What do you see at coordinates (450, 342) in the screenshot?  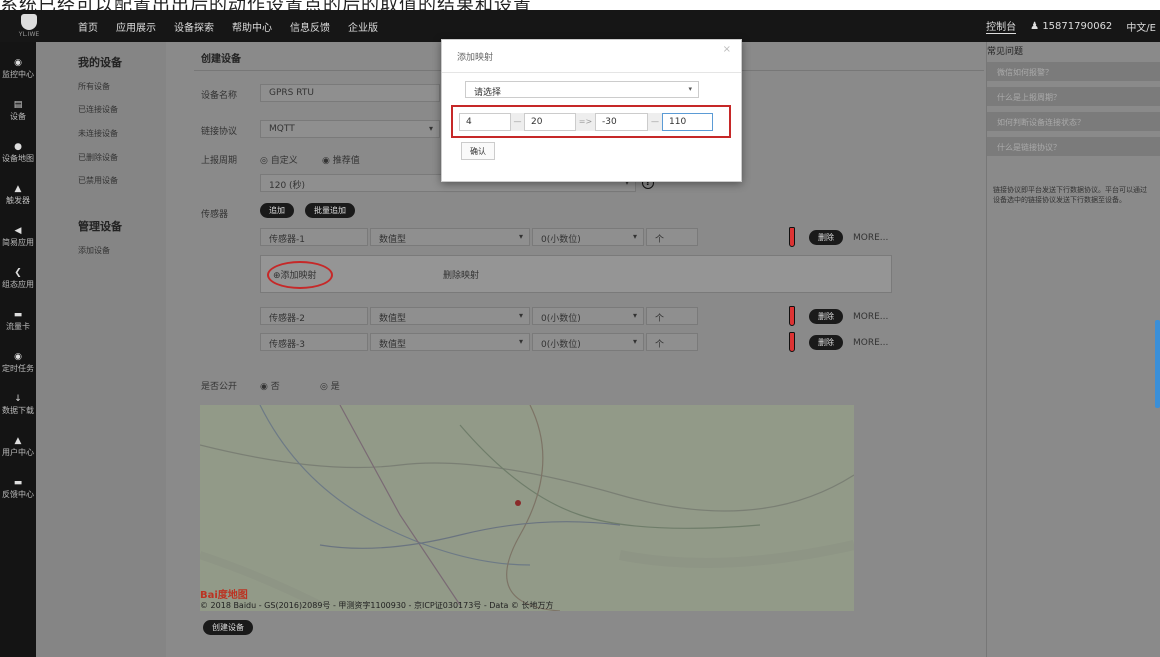 I see `sensor-3-type-select: 数值型` at bounding box center [450, 342].